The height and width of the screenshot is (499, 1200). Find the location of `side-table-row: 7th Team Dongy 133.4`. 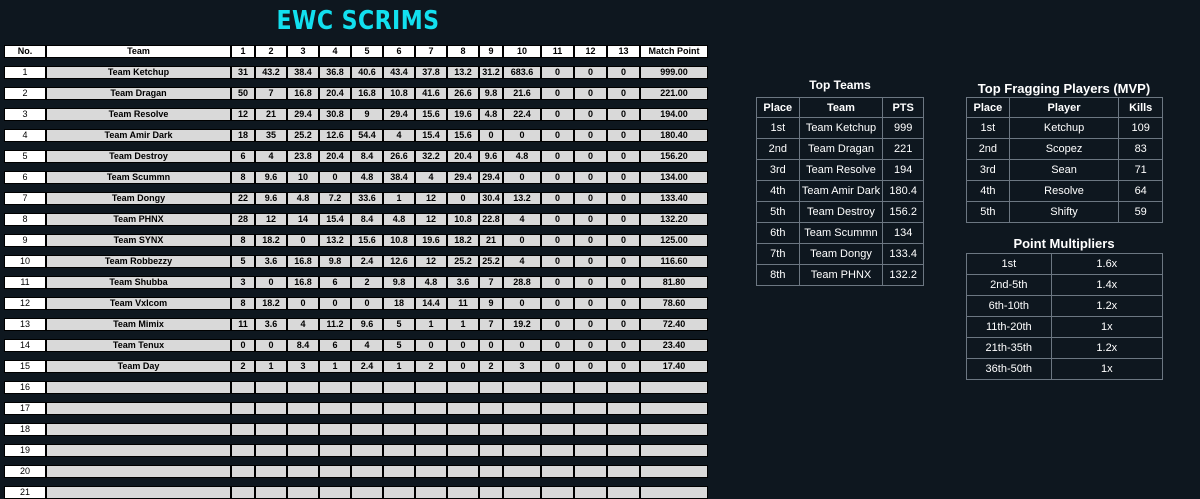

side-table-row: 7th Team Dongy 133.4 is located at coordinates (840, 254).